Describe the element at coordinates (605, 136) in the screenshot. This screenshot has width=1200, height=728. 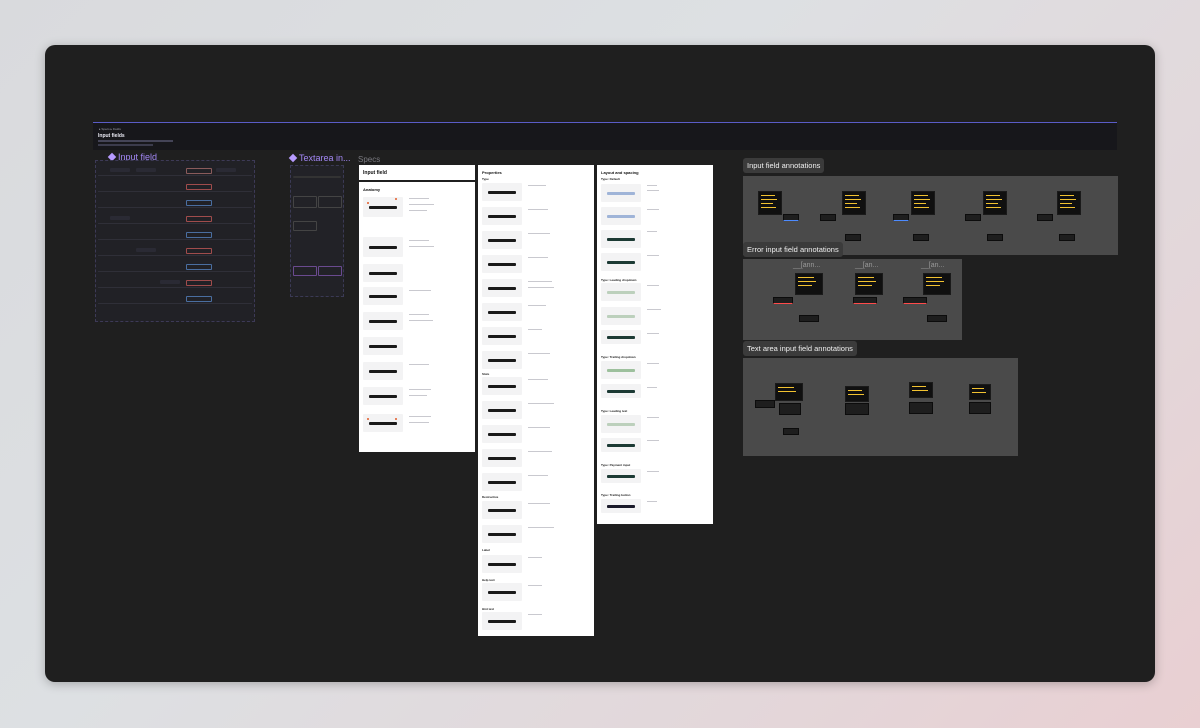
I see `page-header-frame: ▸ Specs ▸ Fields Input fields` at that location.